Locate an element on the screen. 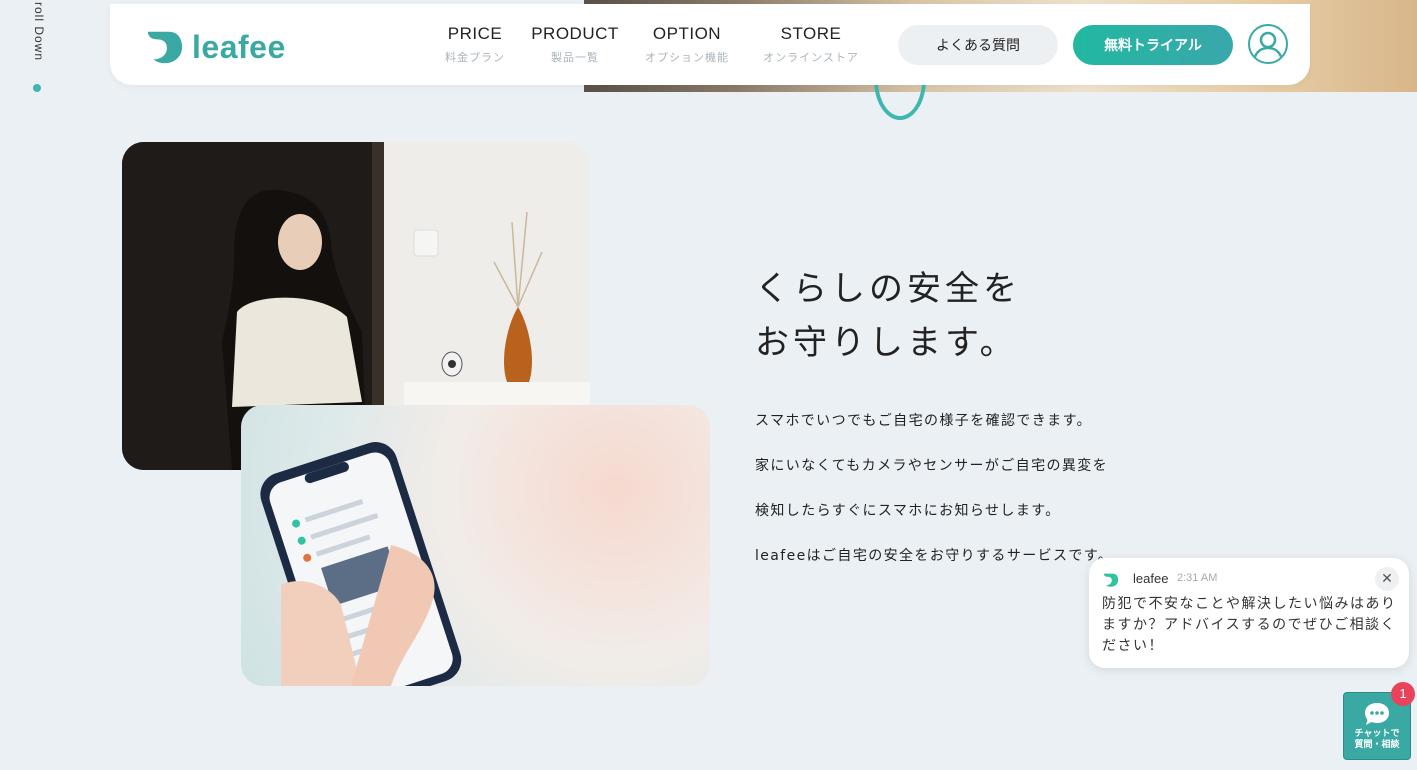  nav-store: STORE オンラインストア is located at coordinates (811, 44).